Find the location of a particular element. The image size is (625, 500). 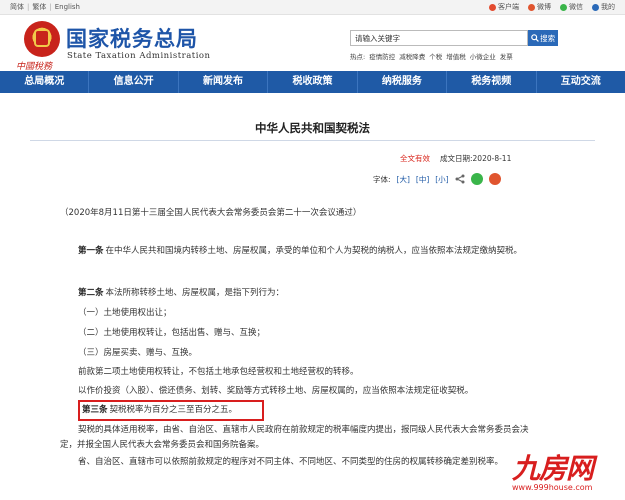

language-switcher: 简体 | 繁体 | English is located at coordinates (45, 7).